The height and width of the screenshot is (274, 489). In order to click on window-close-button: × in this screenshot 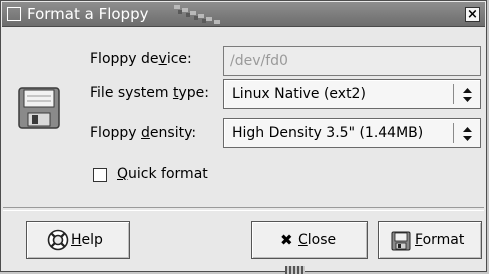, I will do `click(472, 14)`.